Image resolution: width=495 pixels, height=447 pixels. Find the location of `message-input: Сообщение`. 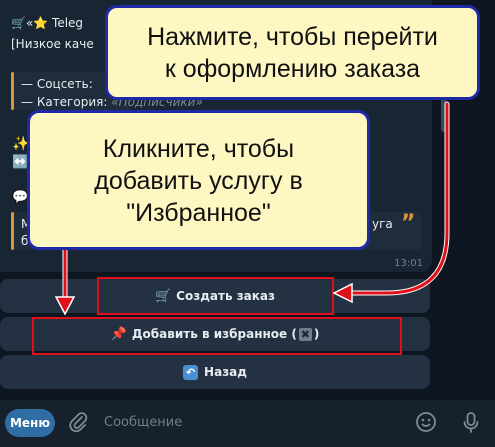

message-input: Сообщение is located at coordinates (143, 422).